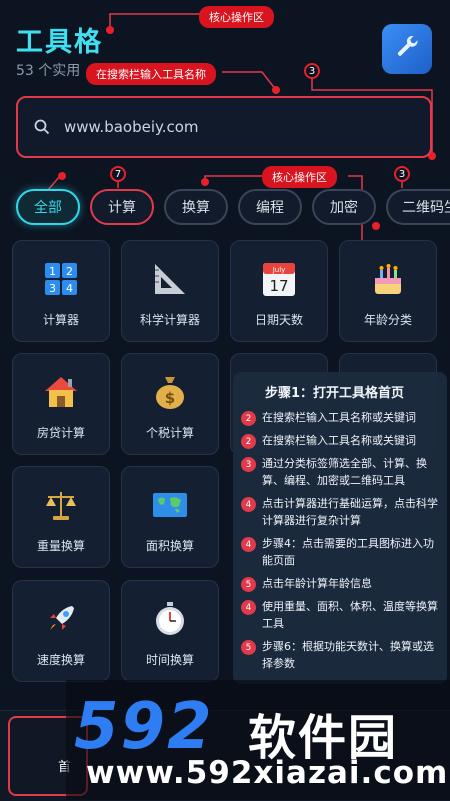 The height and width of the screenshot is (801, 450). Describe the element at coordinates (196, 207) in the screenshot. I see `tab-convert: 换算` at that location.